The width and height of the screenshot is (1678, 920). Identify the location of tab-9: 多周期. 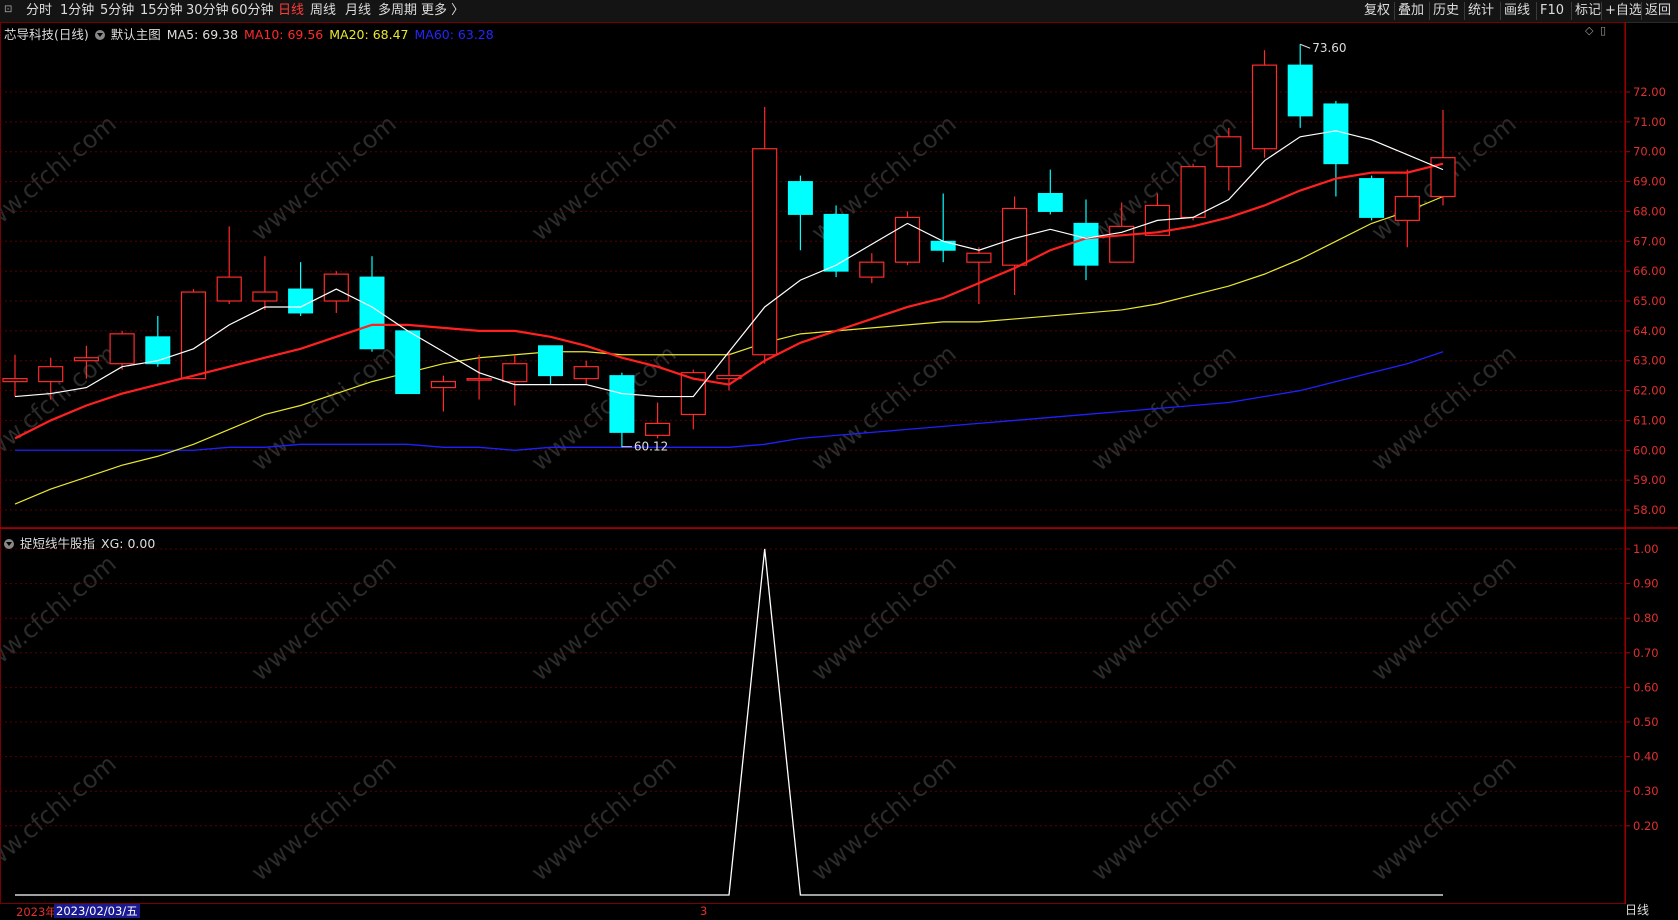
(397, 11).